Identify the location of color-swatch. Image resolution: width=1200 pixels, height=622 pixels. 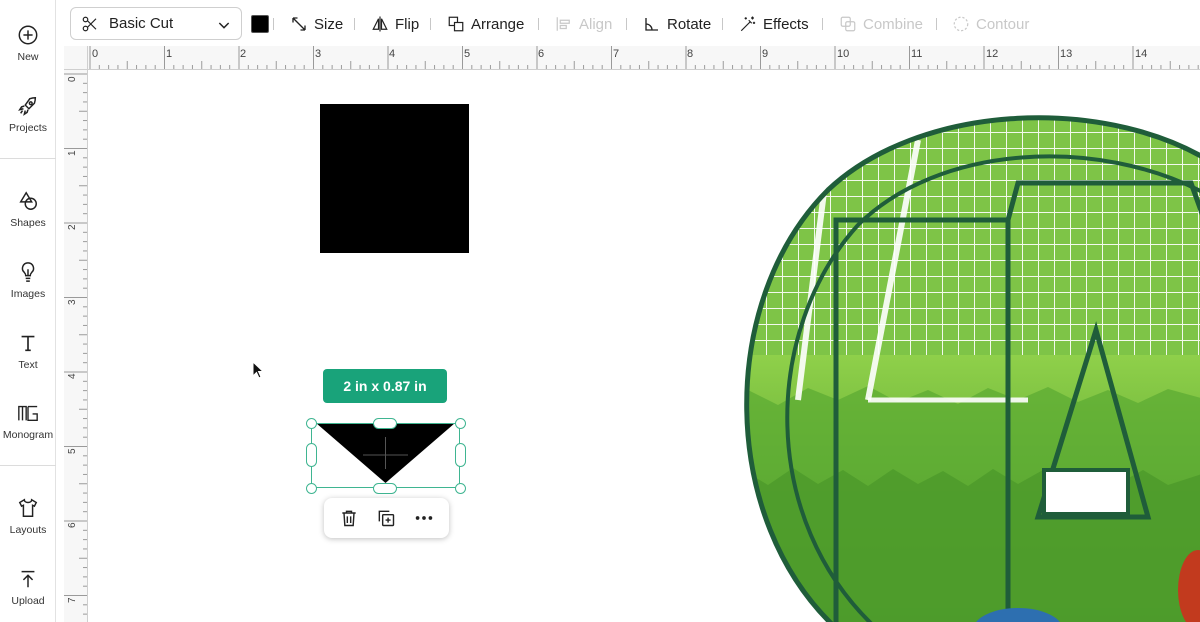
(260, 24).